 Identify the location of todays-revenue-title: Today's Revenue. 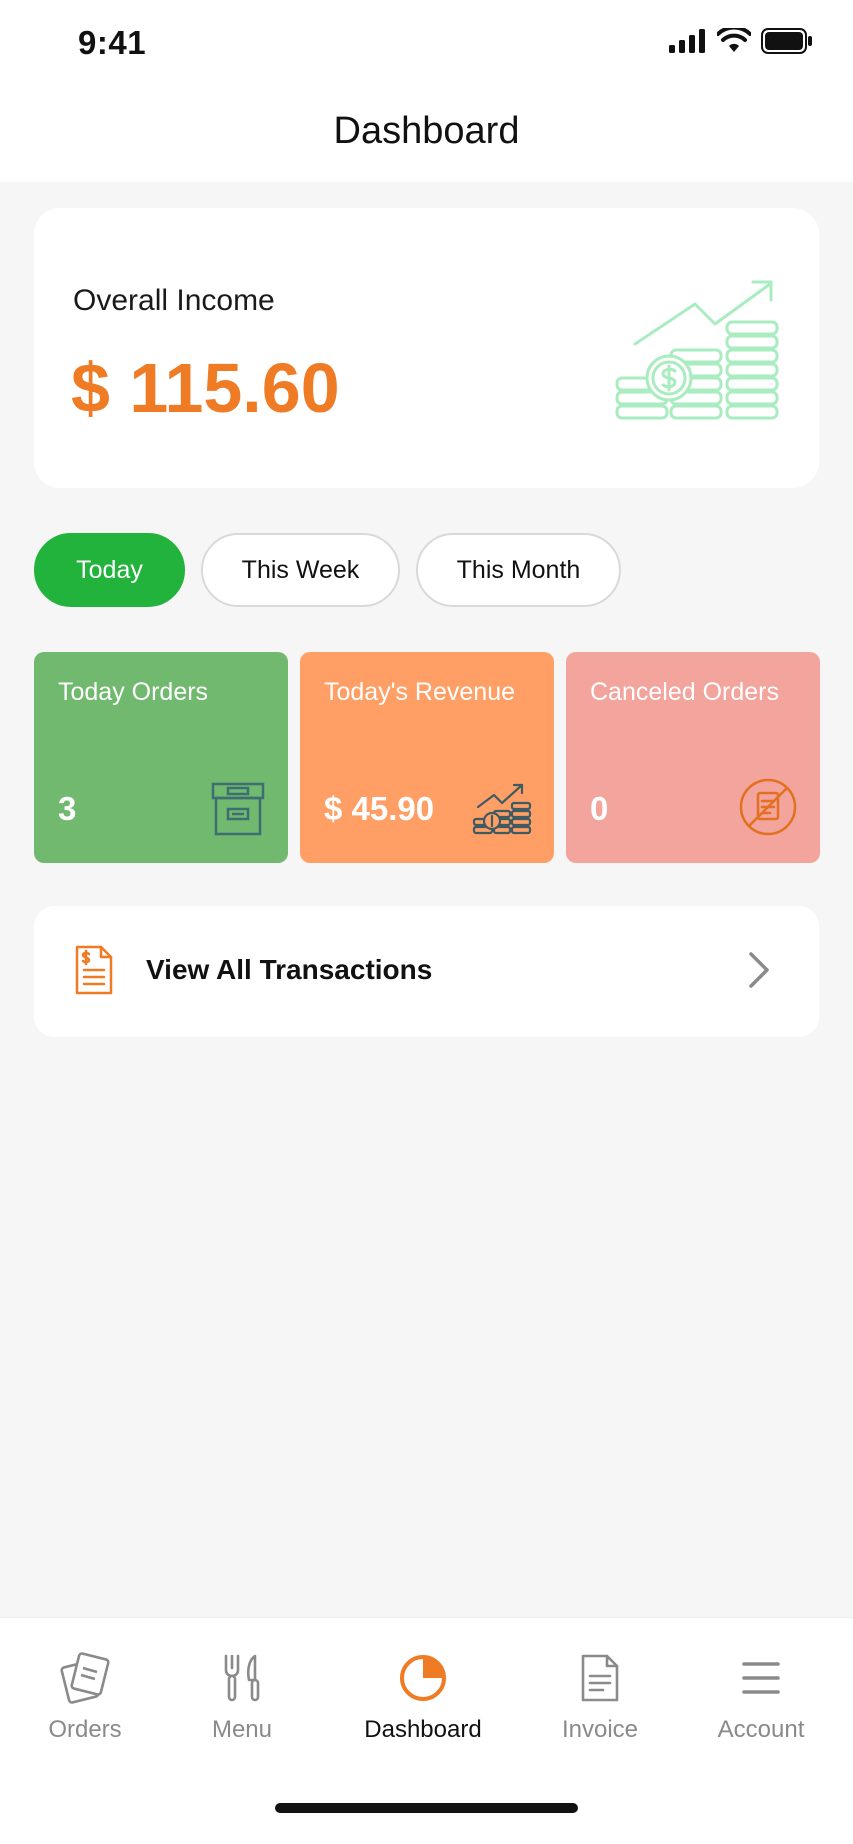
(420, 692).